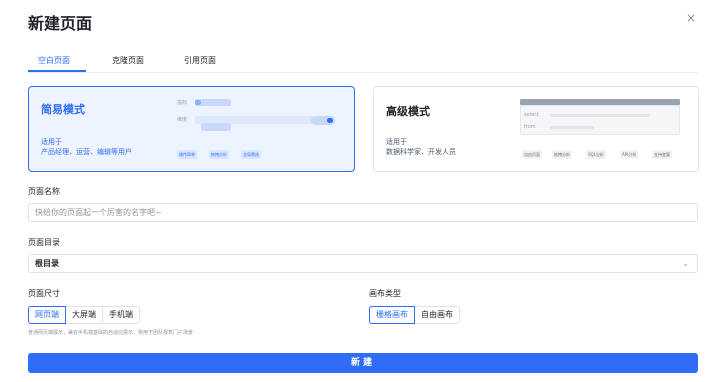 This screenshot has width=720, height=382. What do you see at coordinates (530, 127) in the screenshot?
I see `preview-from-keyword: from` at bounding box center [530, 127].